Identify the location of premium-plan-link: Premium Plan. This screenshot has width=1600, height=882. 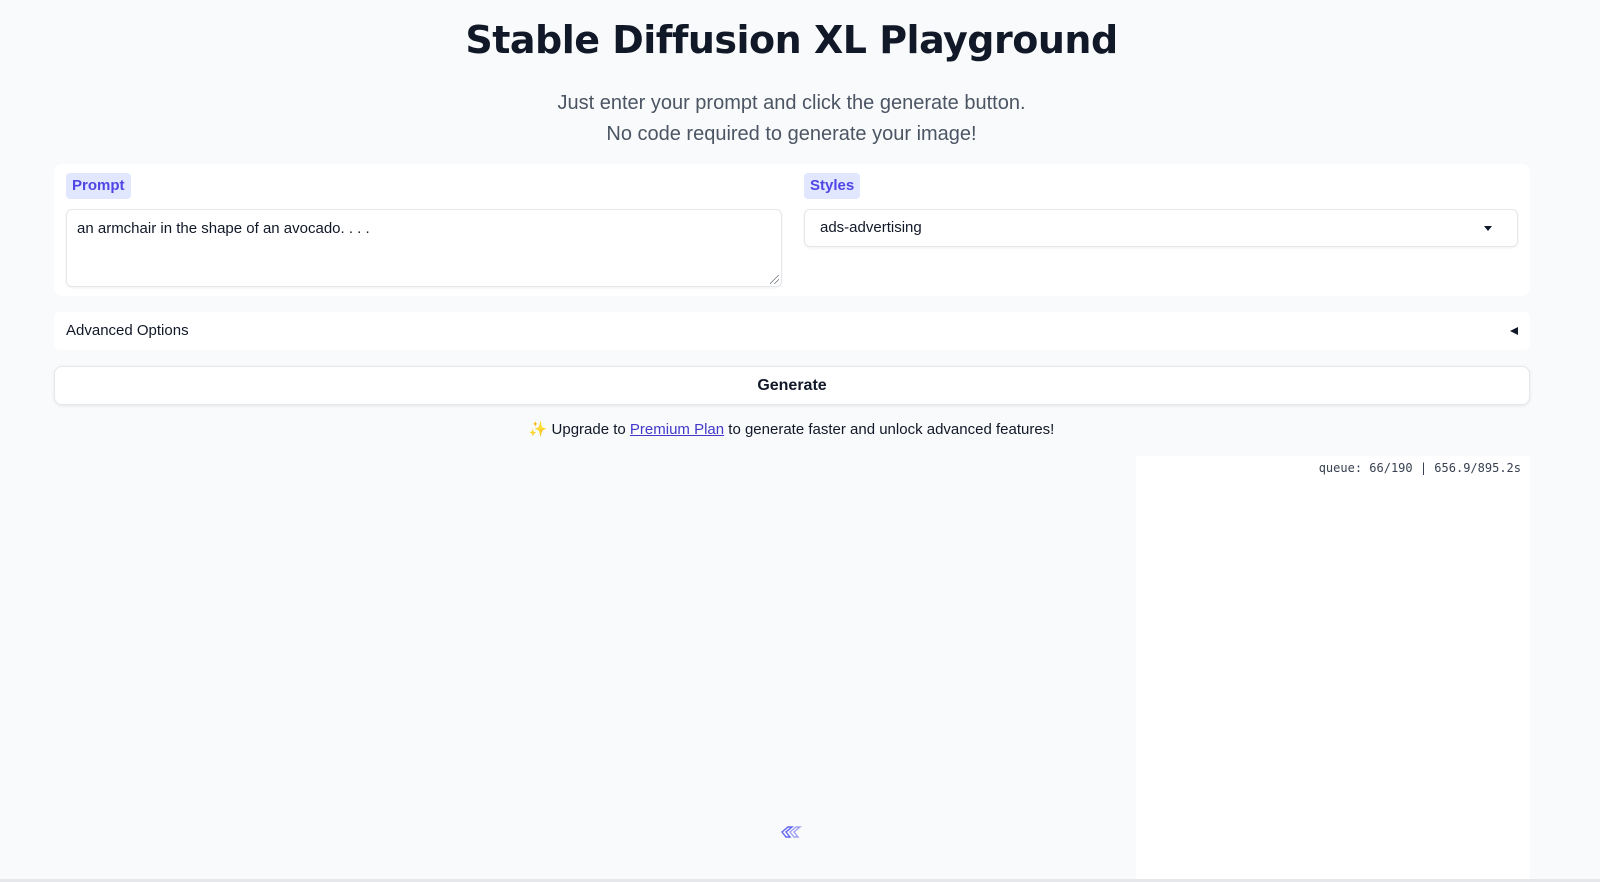
(677, 429).